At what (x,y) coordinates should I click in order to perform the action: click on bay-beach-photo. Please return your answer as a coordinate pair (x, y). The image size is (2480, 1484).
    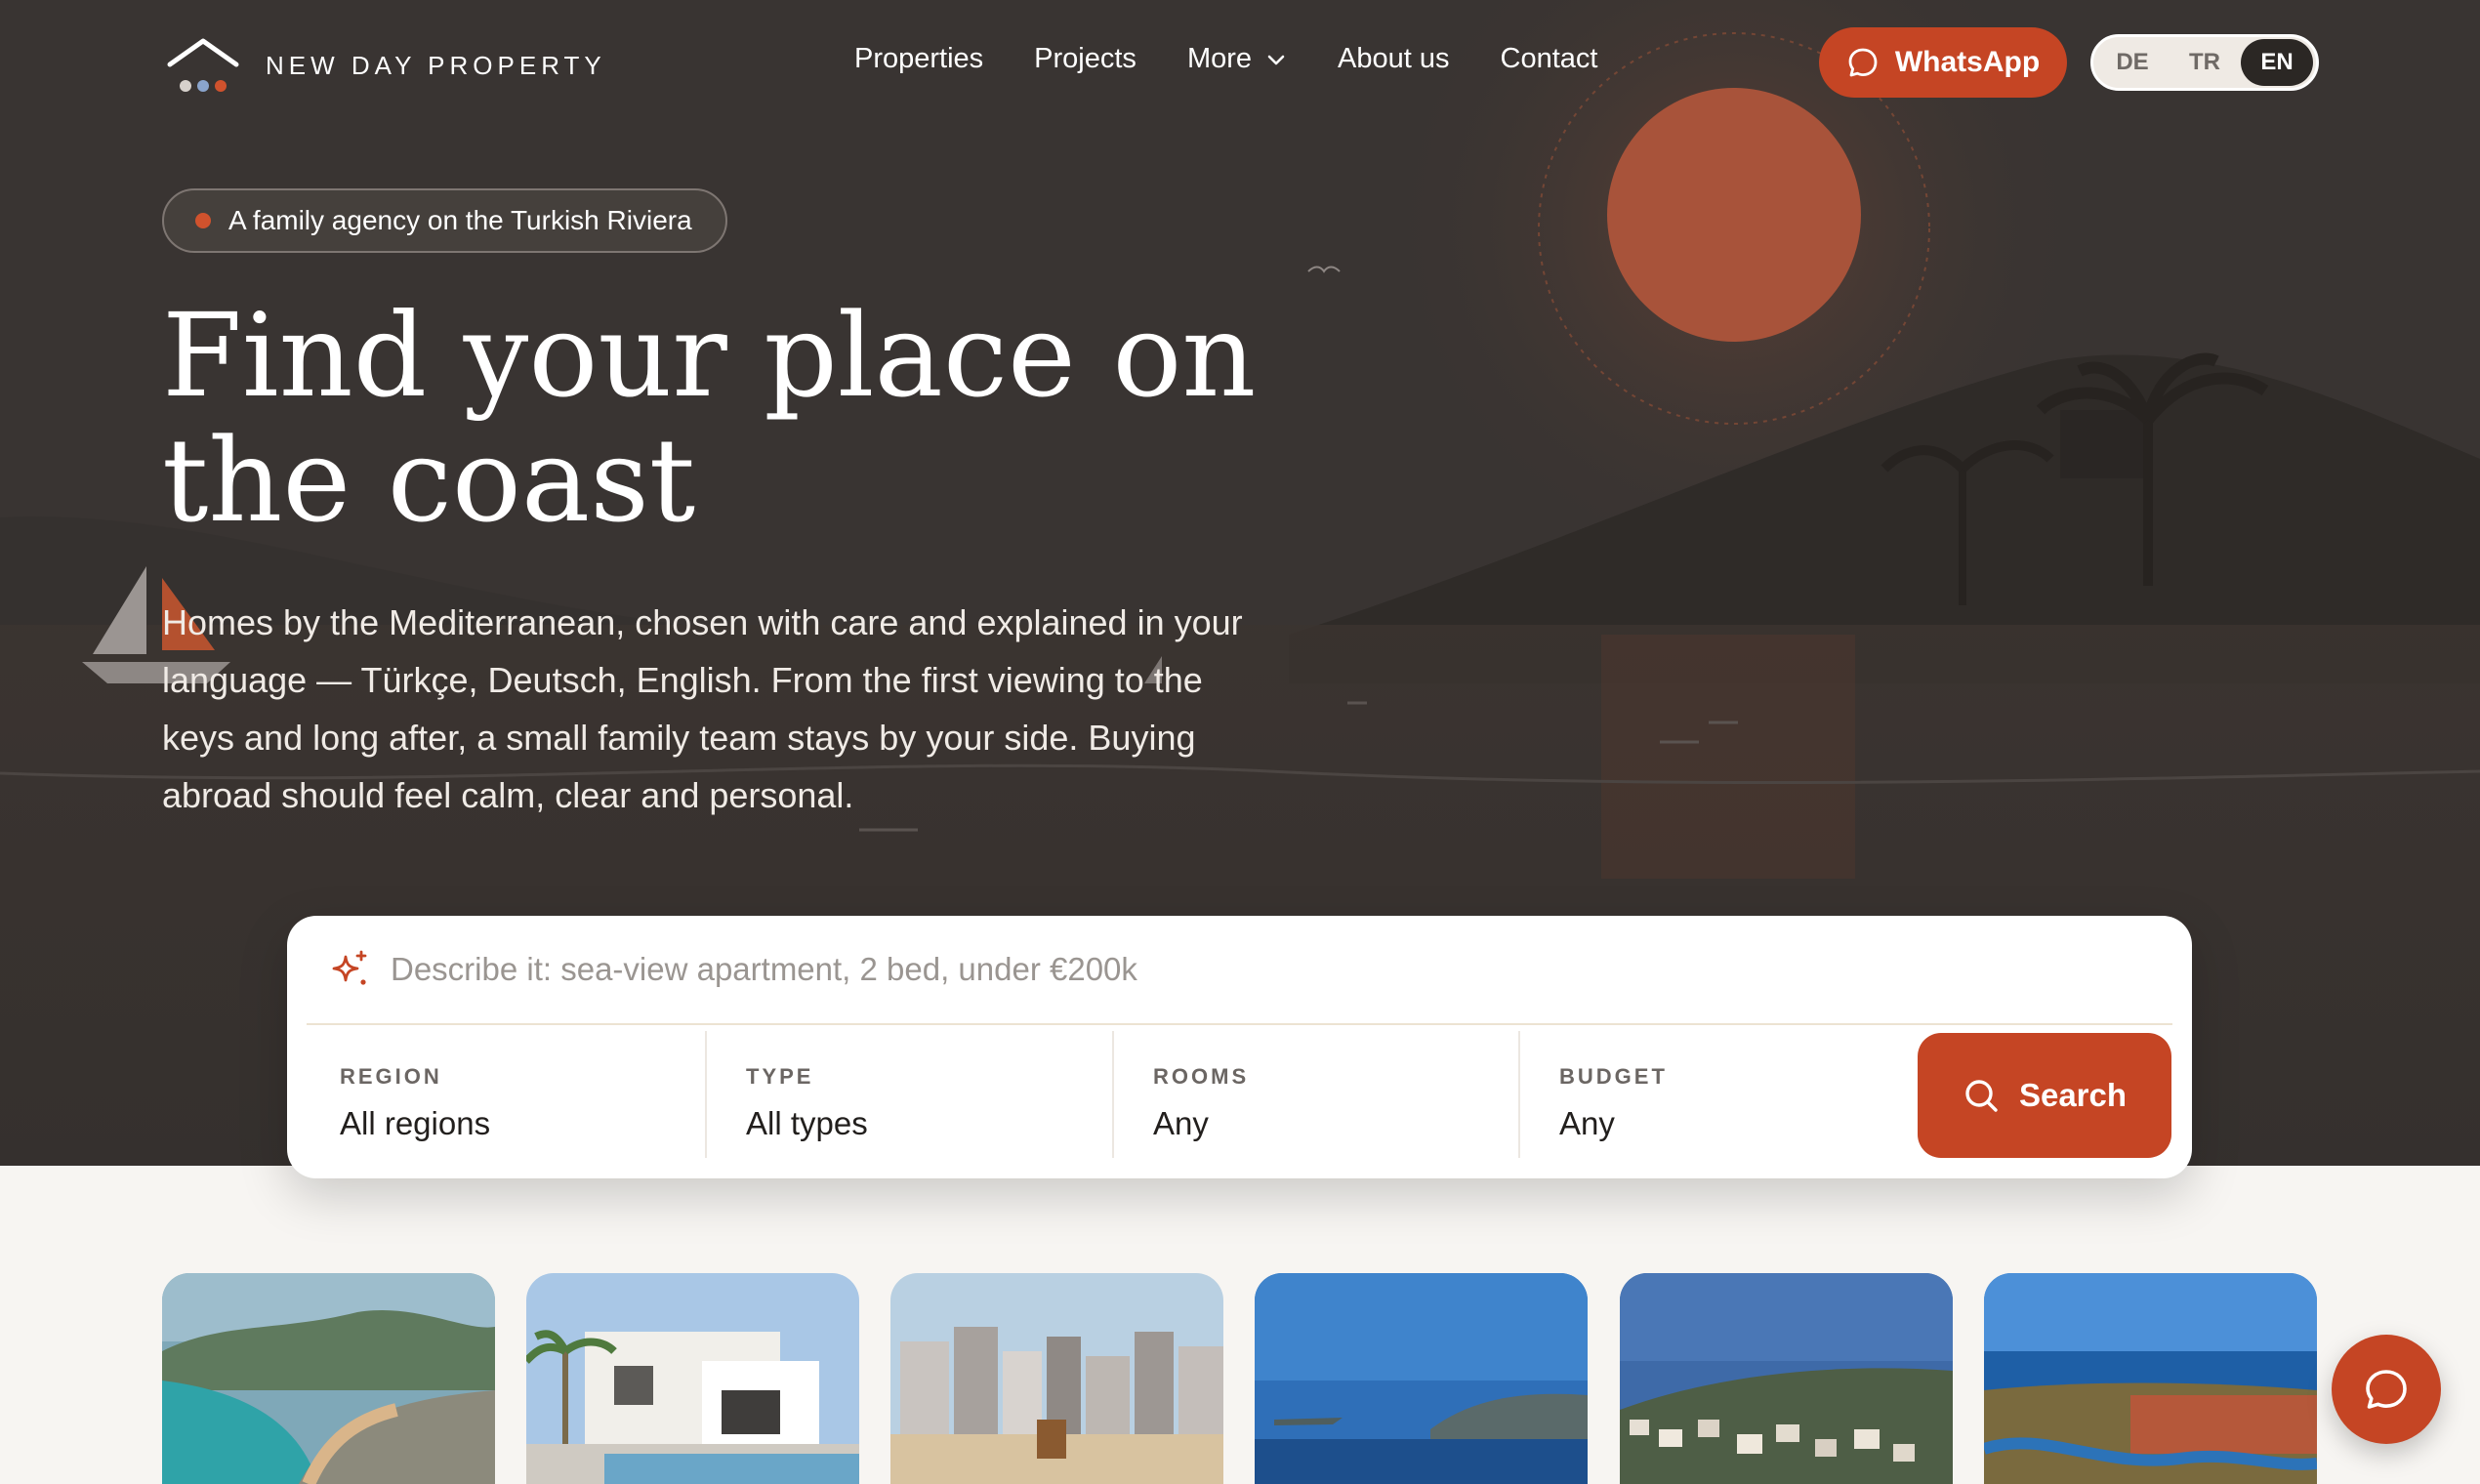
    Looking at the image, I should click on (328, 1379).